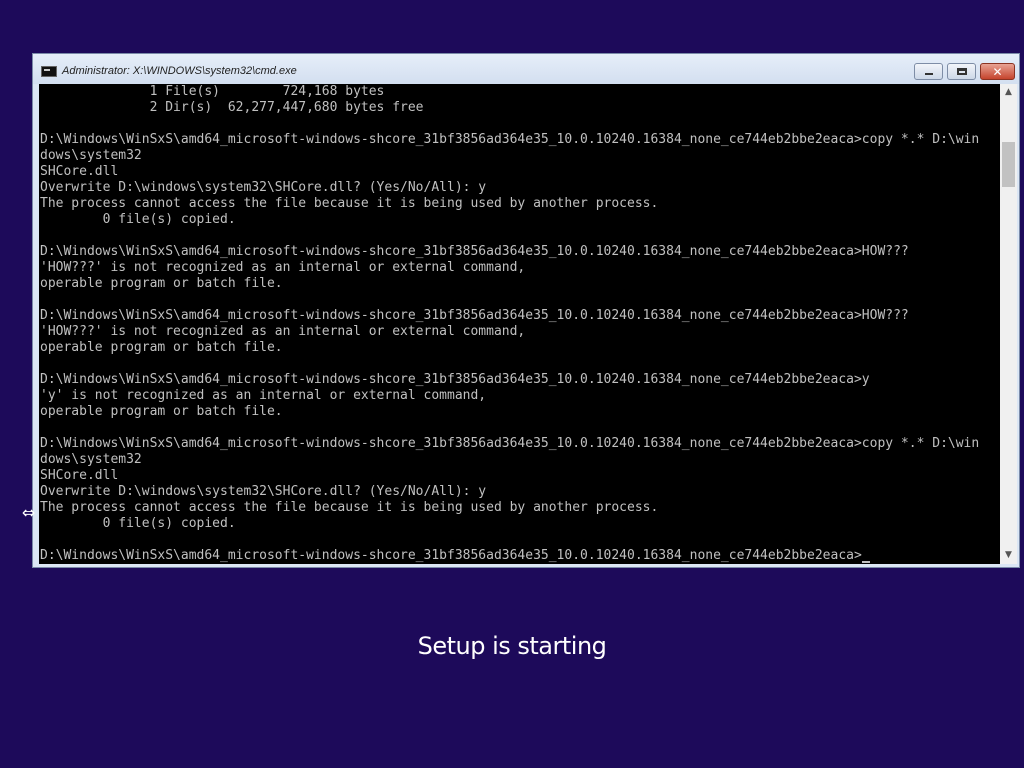 This screenshot has width=1024, height=768. I want to click on scroll-thumb, so click(1008, 164).